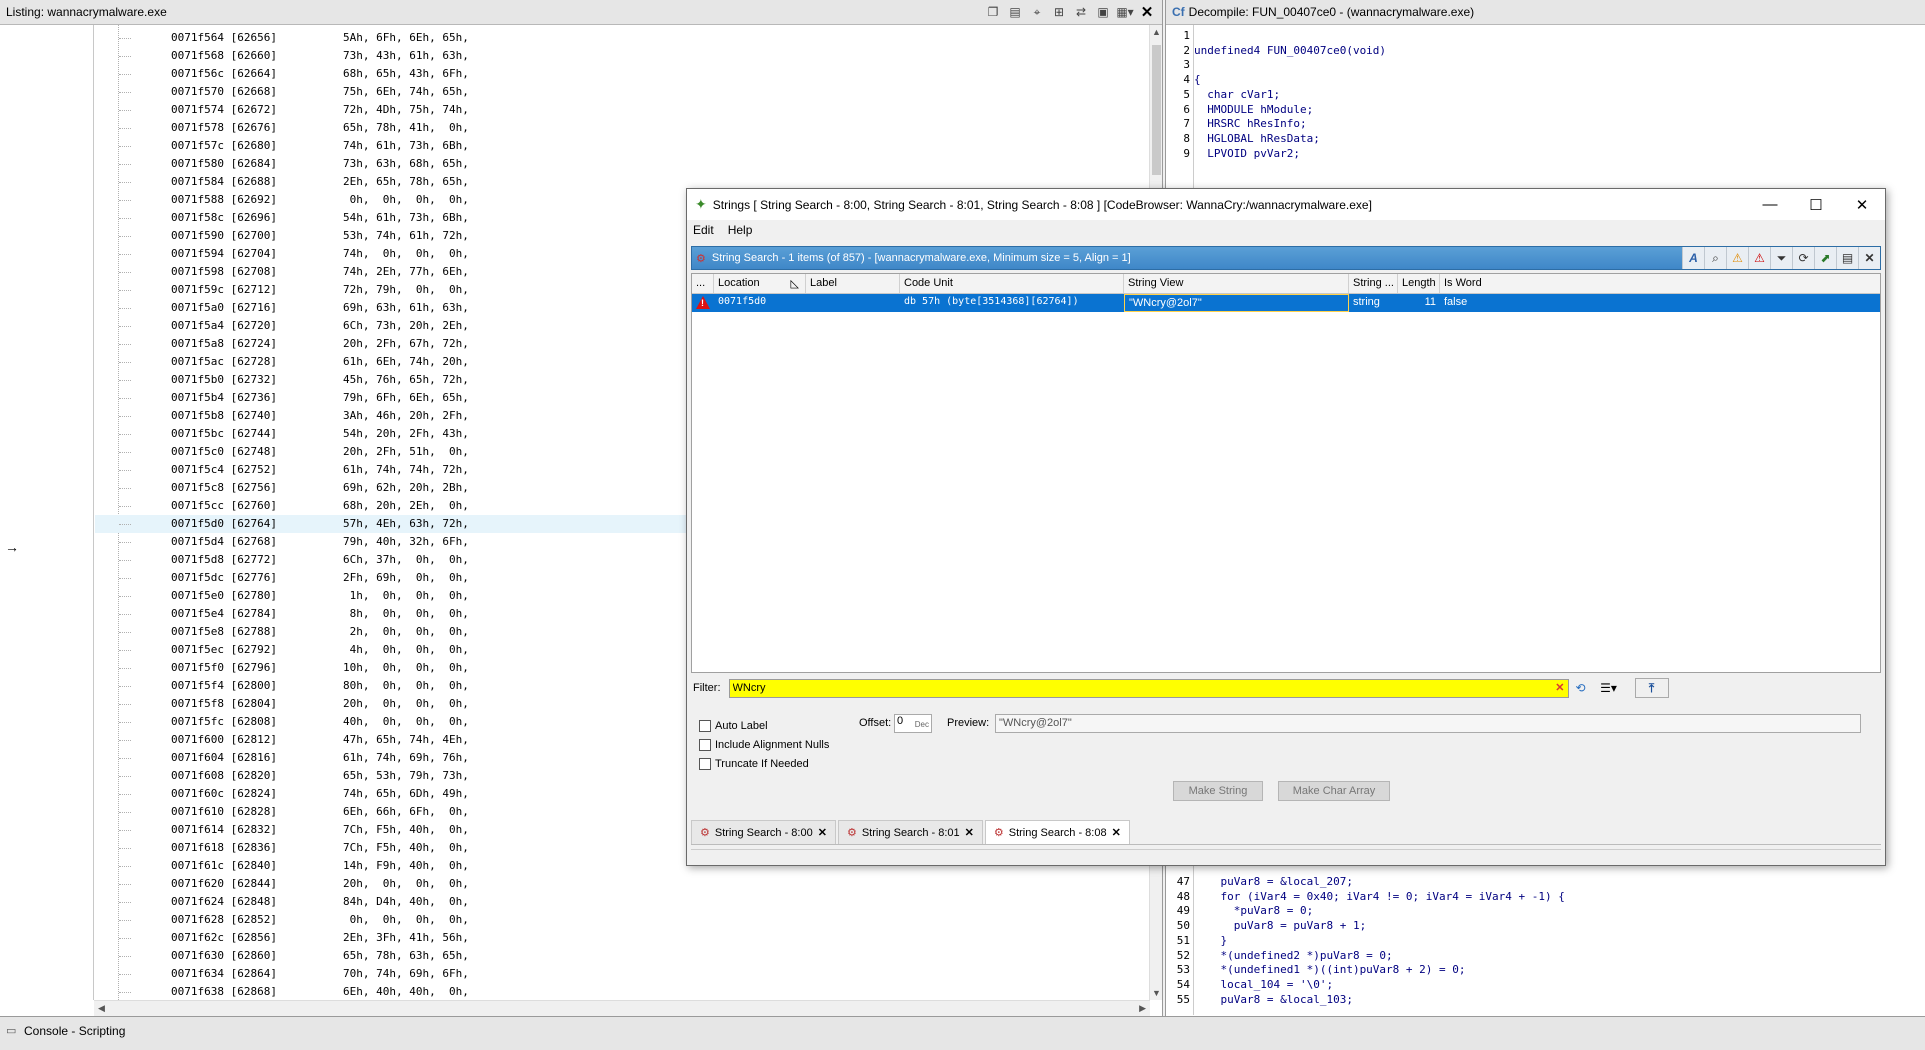 The height and width of the screenshot is (1050, 1925). I want to click on listing-row: 0071f564 [62656] 5Ah, 6Fh, 6Eh, 65h,, so click(622, 38).